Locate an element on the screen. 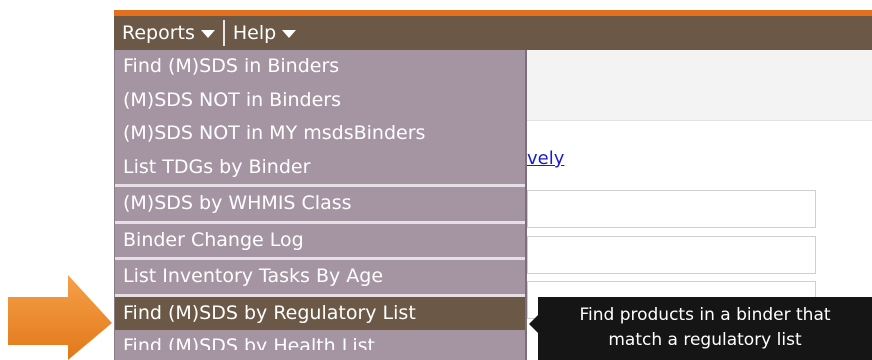  menu-item-list-inventory-tasks: List Inventory Tasks By Age is located at coordinates (320, 275).